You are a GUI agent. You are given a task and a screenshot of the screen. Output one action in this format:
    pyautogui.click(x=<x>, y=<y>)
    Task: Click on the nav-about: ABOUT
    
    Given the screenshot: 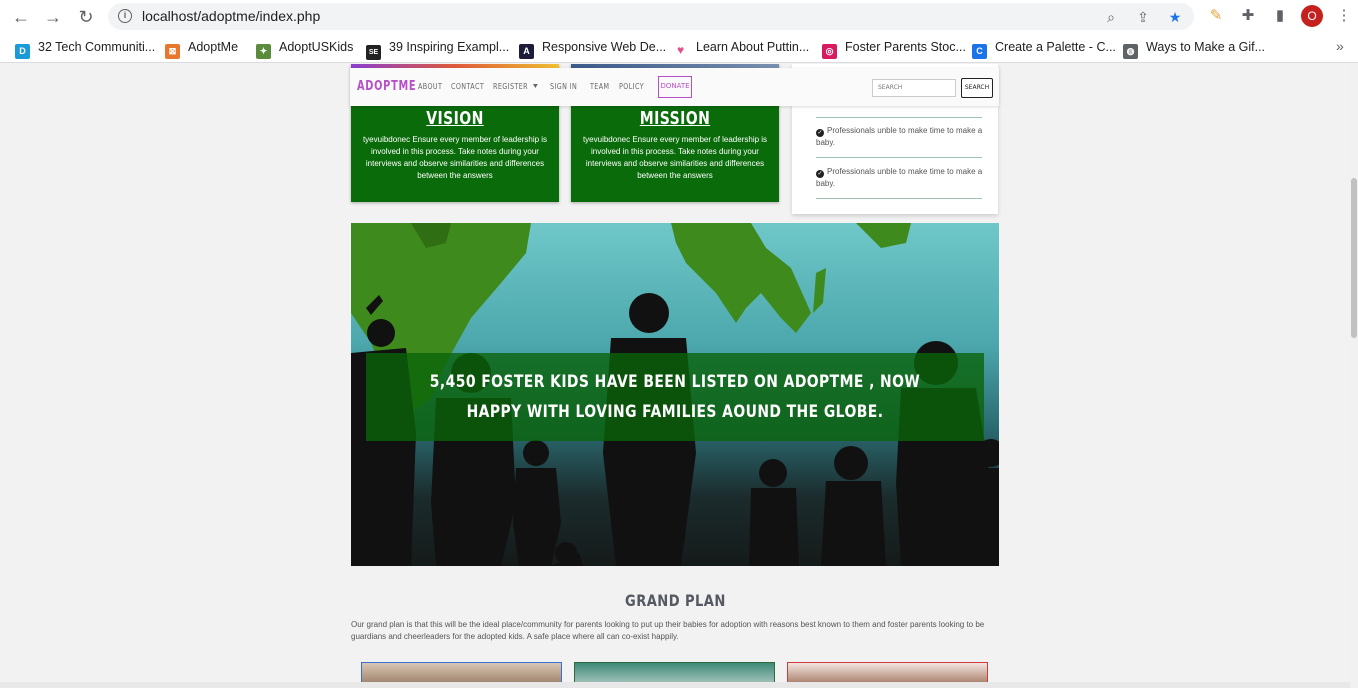 What is the action you would take?
    pyautogui.click(x=430, y=86)
    